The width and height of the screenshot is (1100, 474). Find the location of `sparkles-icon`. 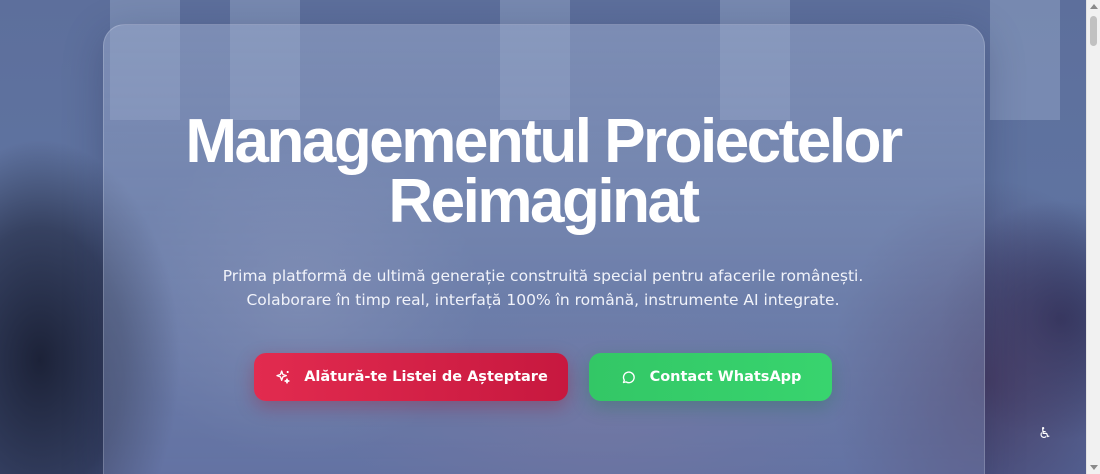

sparkles-icon is located at coordinates (283, 377).